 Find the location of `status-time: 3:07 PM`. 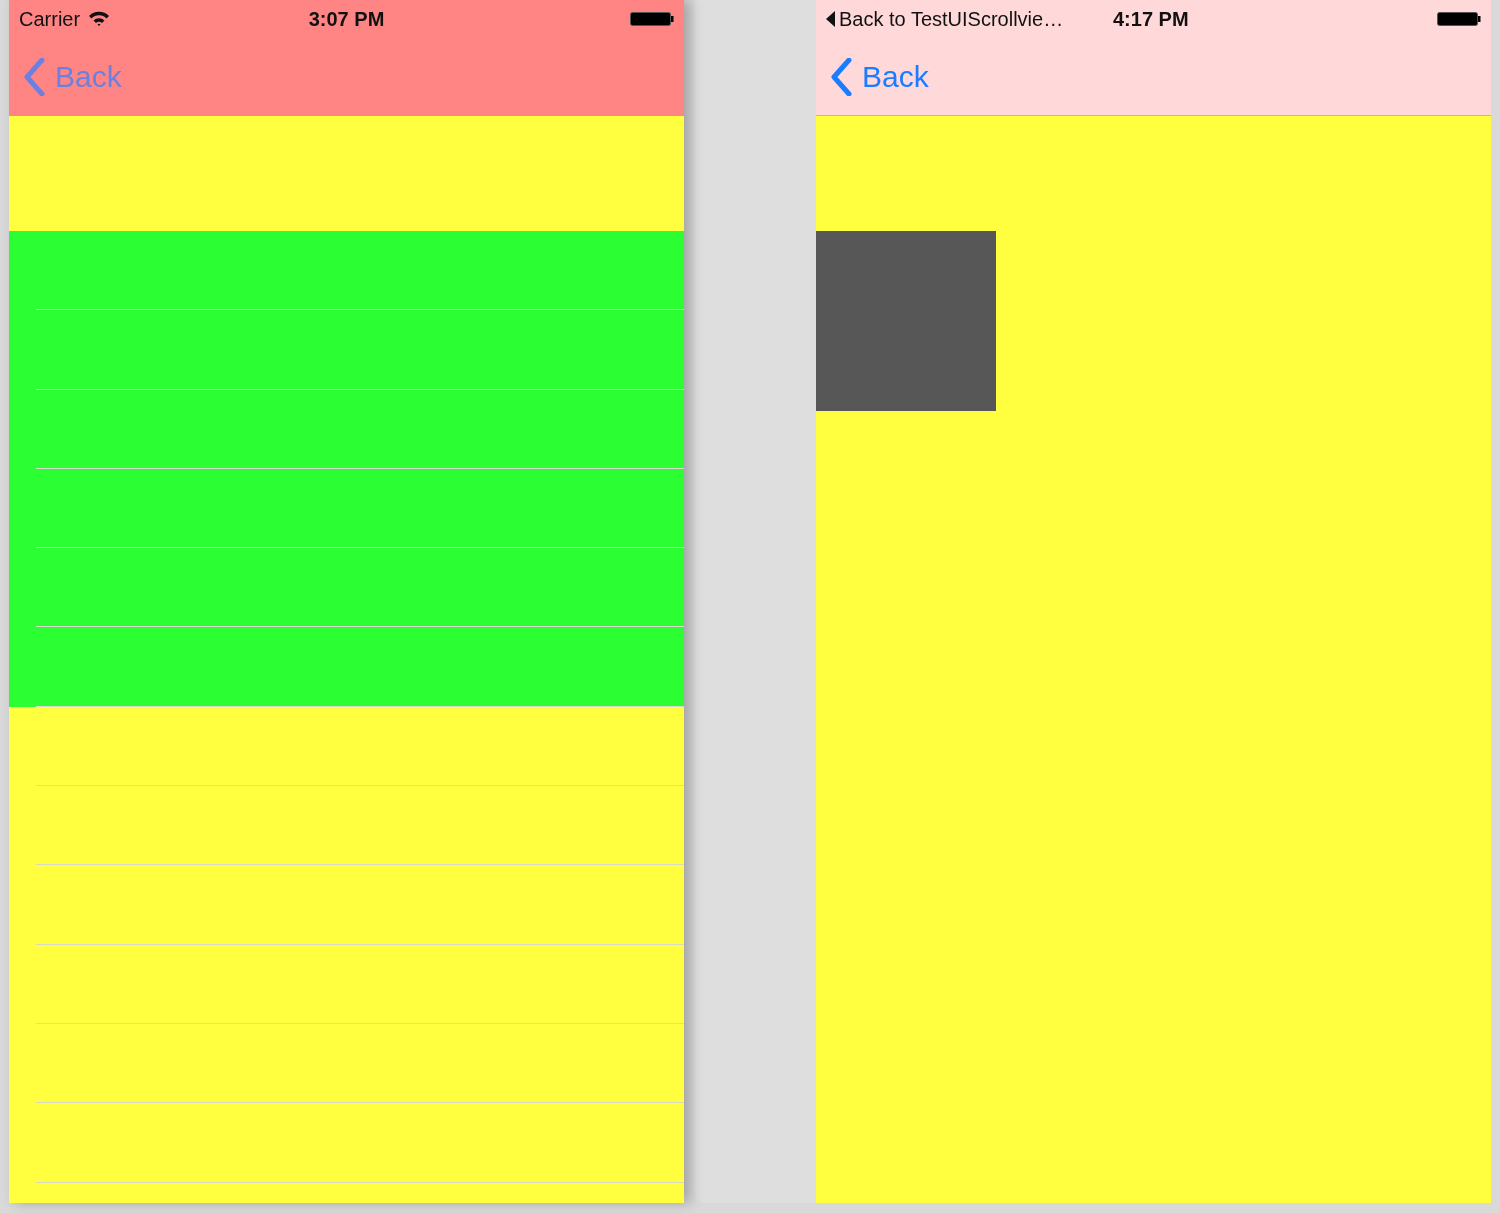

status-time: 3:07 PM is located at coordinates (346, 19).